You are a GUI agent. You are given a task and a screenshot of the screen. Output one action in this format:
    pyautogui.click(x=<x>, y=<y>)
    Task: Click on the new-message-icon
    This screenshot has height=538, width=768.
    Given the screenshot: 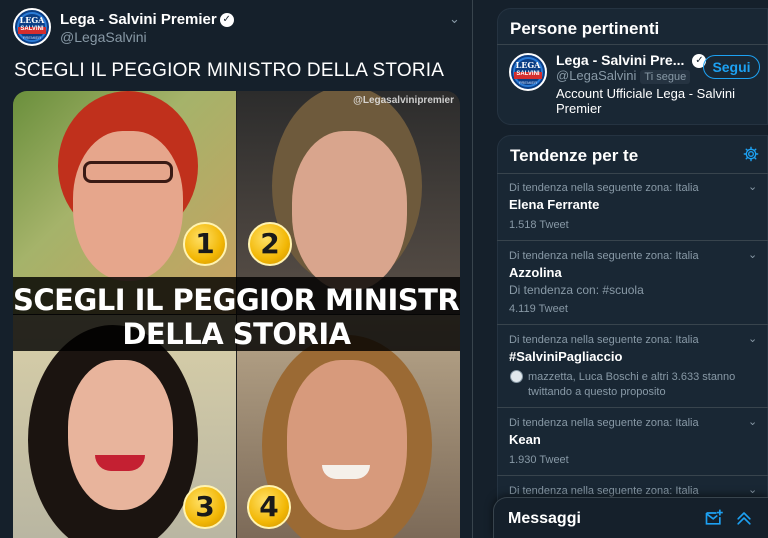 What is the action you would take?
    pyautogui.click(x=714, y=518)
    